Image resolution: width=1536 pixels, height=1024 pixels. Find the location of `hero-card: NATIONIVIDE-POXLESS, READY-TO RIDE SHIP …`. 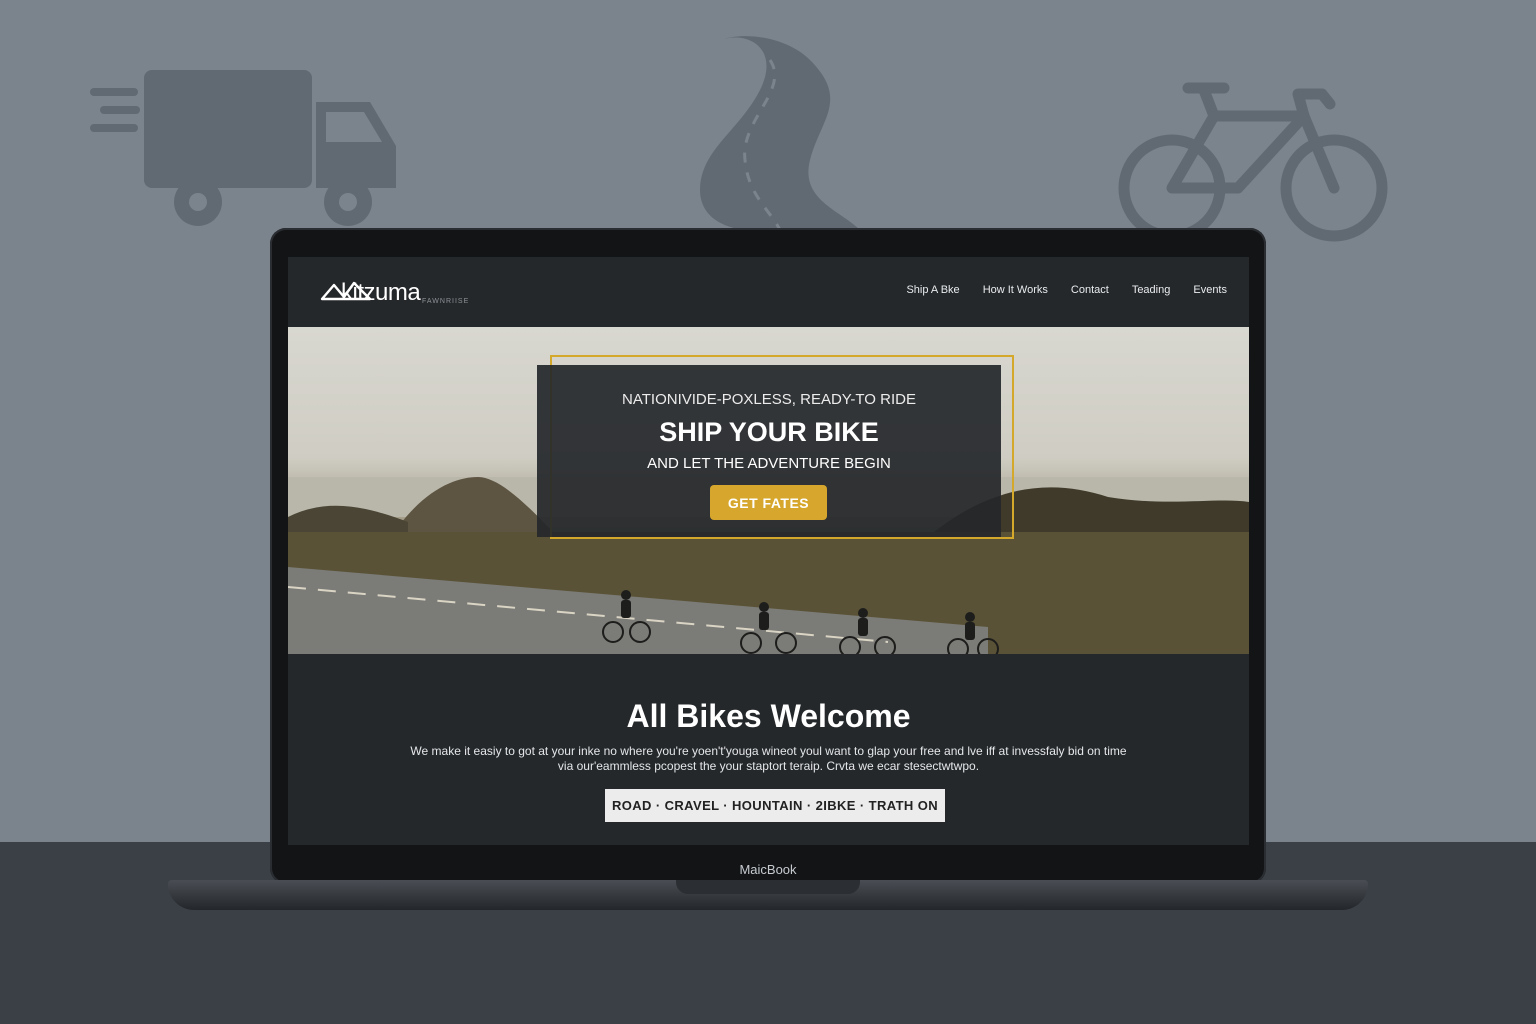

hero-card: NATIONIVIDE-POXLESS, READY-TO RIDE SHIP … is located at coordinates (769, 451).